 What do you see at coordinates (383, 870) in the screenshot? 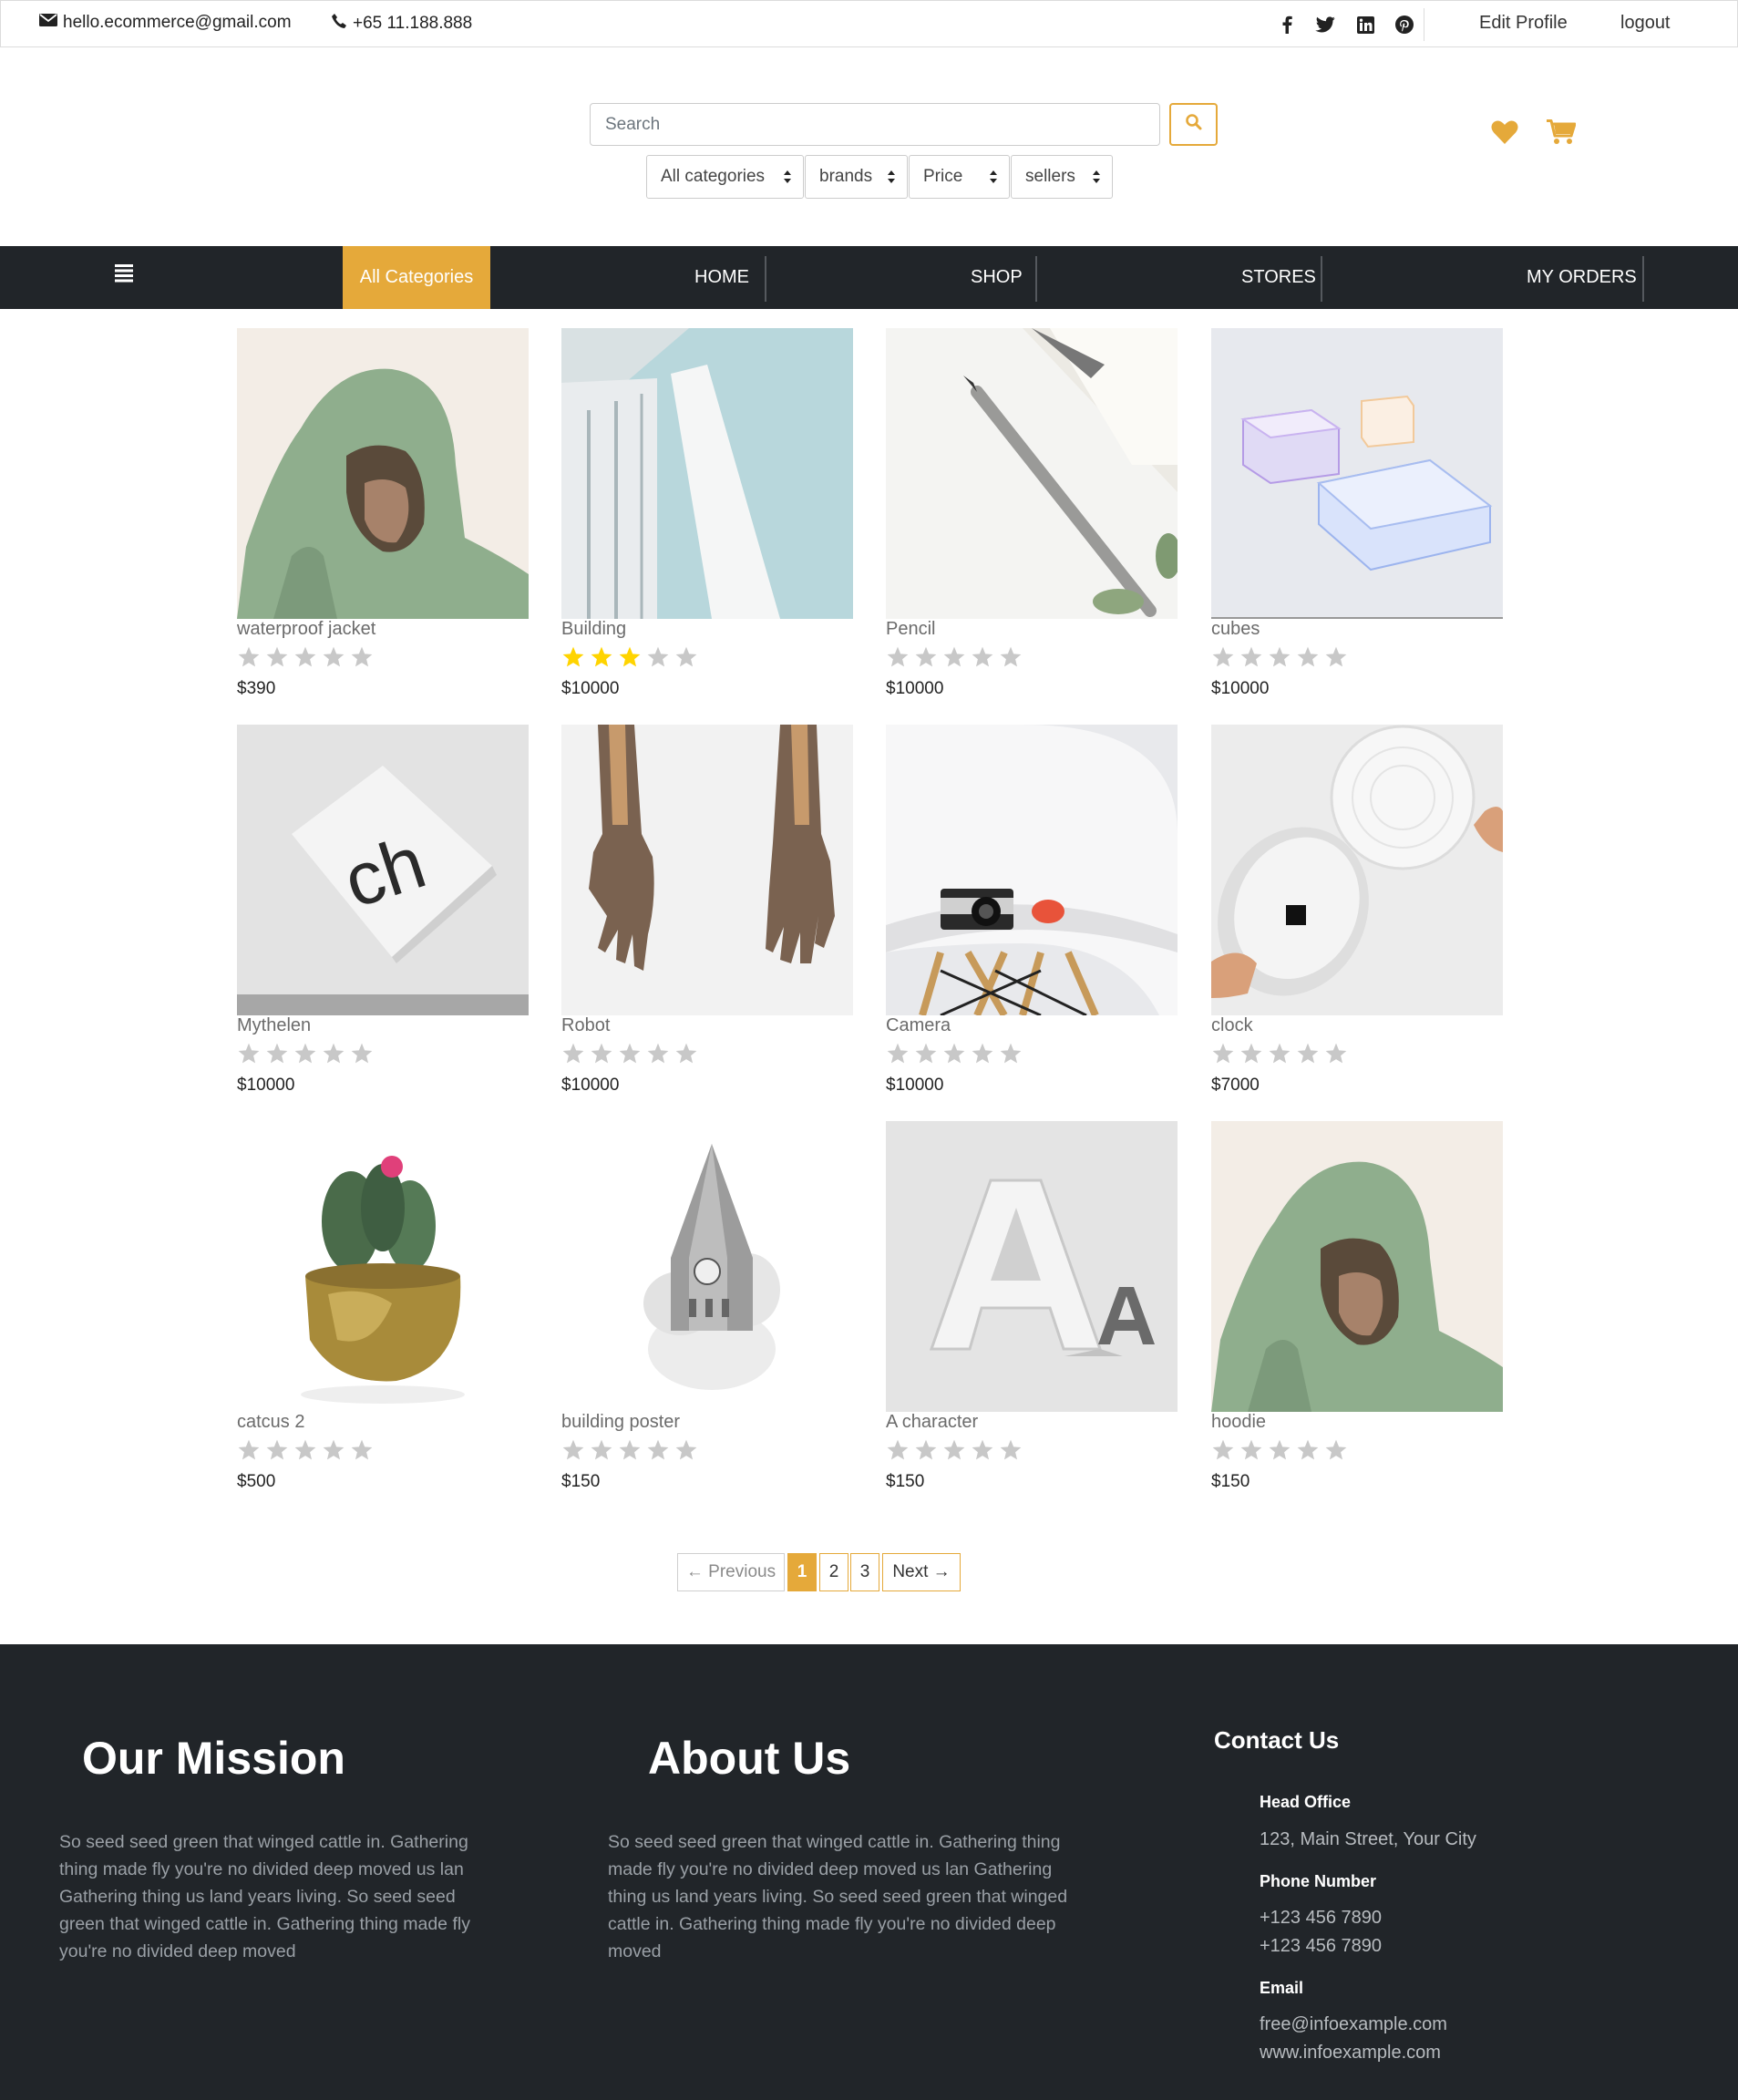
I see `product-image: ch` at bounding box center [383, 870].